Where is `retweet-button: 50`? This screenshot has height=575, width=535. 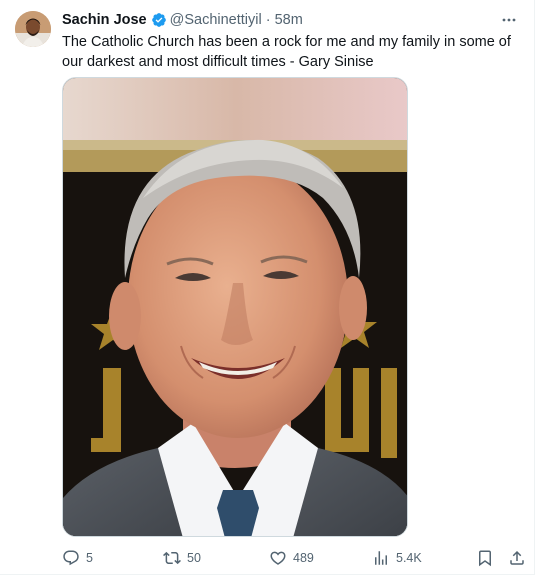
retweet-button: 50 is located at coordinates (182, 558).